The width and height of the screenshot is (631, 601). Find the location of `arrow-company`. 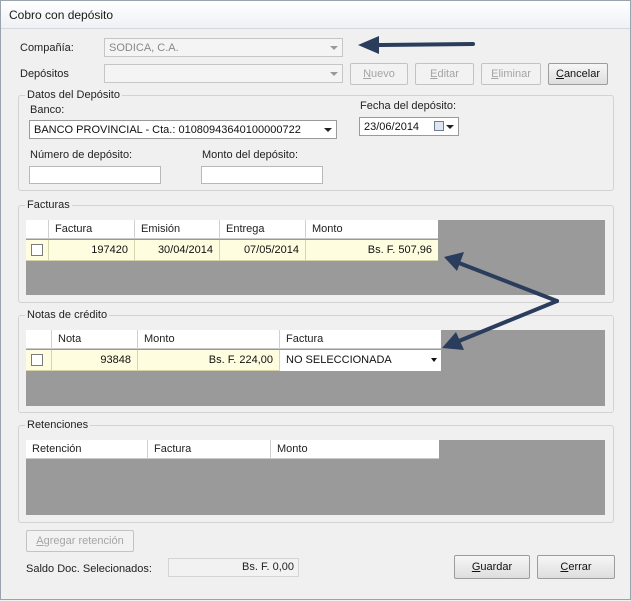

arrow-company is located at coordinates (416, 45).